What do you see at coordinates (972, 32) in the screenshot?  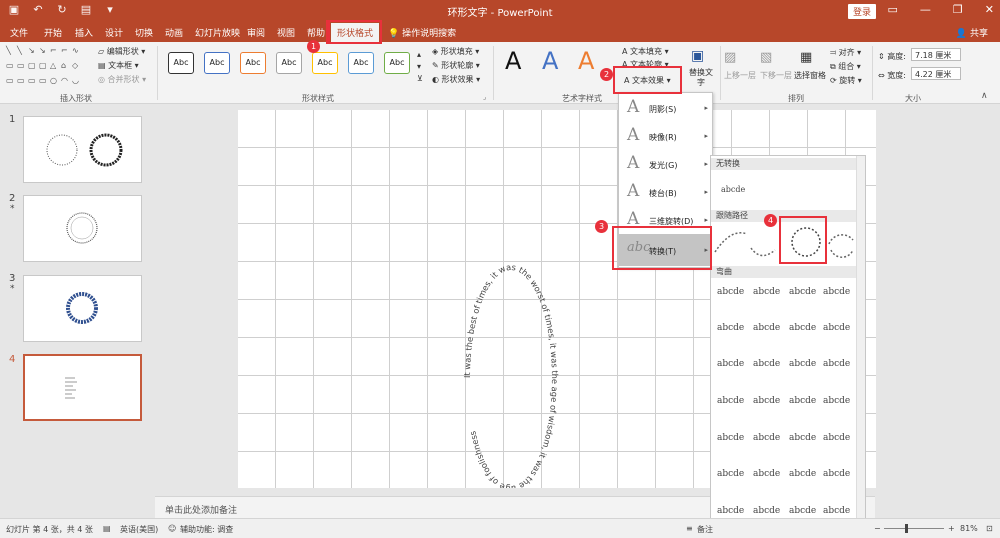 I see `share-button: 👤 共享` at bounding box center [972, 32].